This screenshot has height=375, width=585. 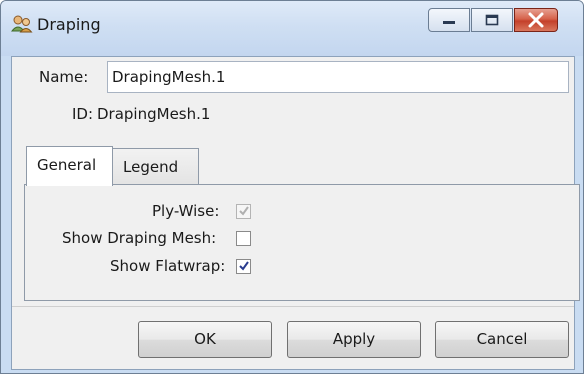 I want to click on ply-wise-checkbox, so click(x=243, y=211).